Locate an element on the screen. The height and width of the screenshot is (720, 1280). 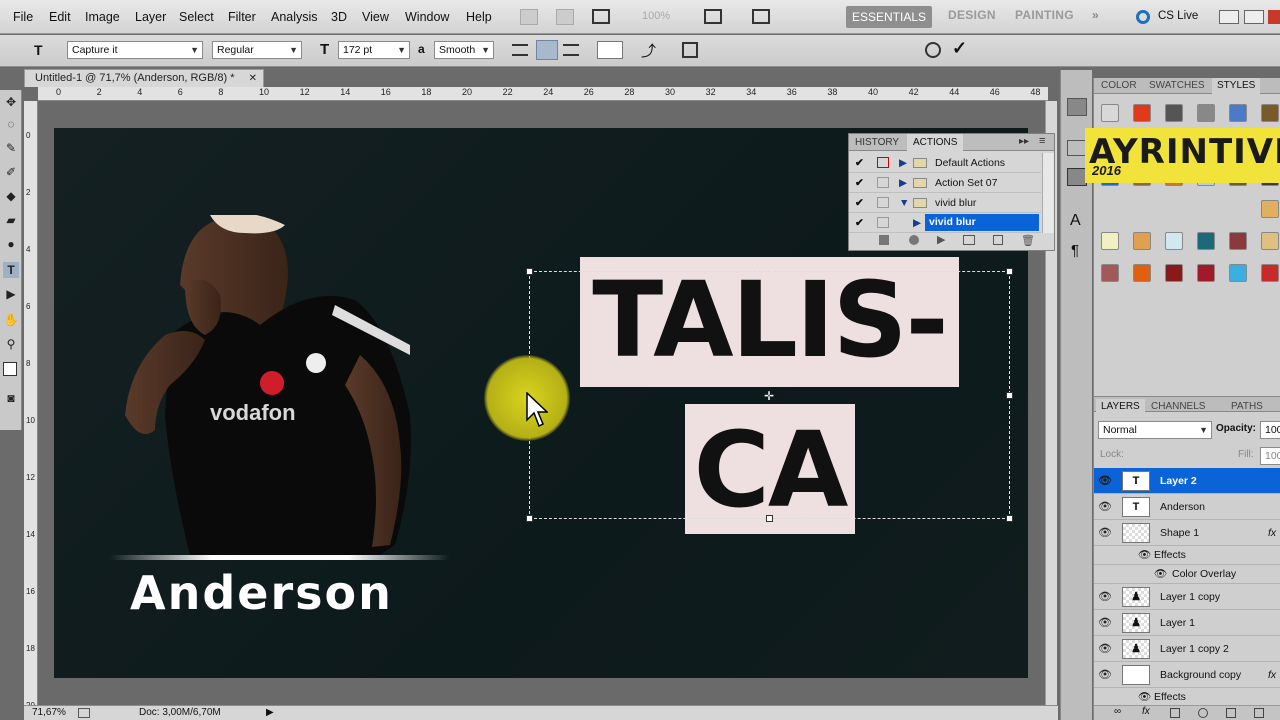
layer-row: 👁 Shape 1 fx is located at coordinates (1187, 533).